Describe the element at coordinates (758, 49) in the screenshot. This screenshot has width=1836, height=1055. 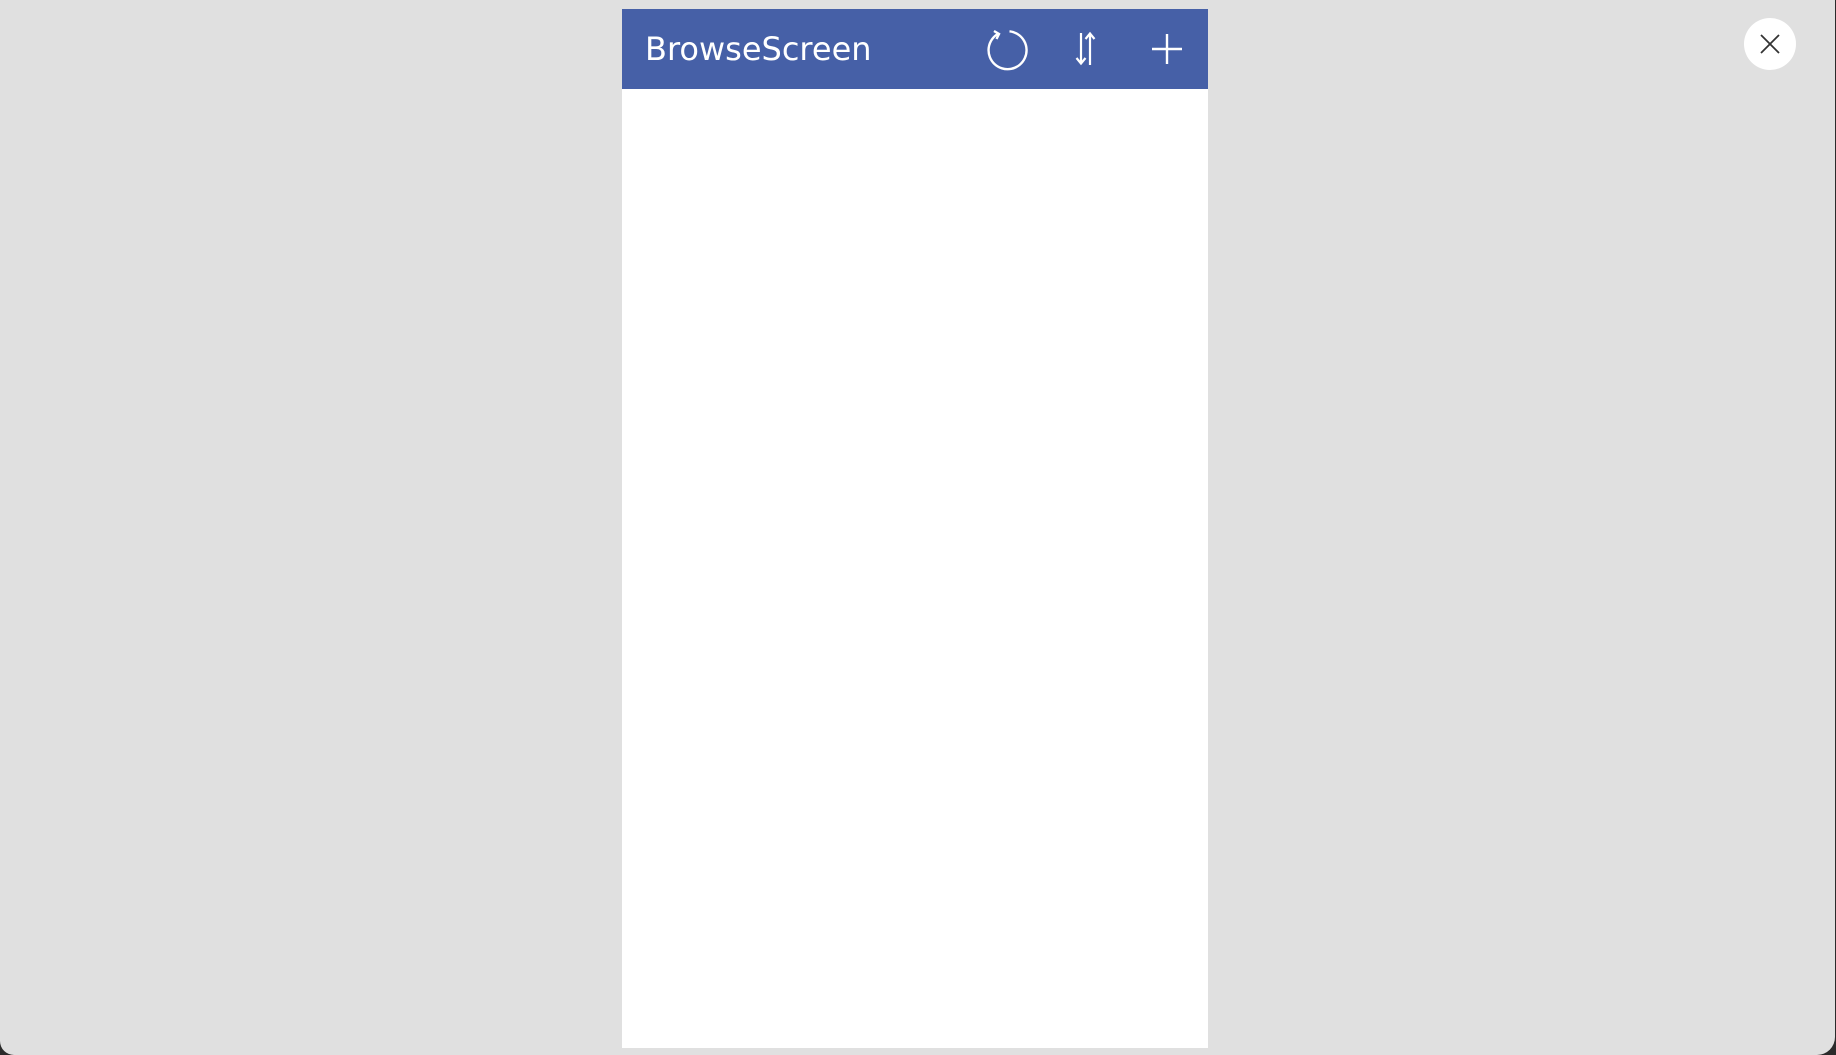
I see `screen-title: BrowseScreen` at that location.